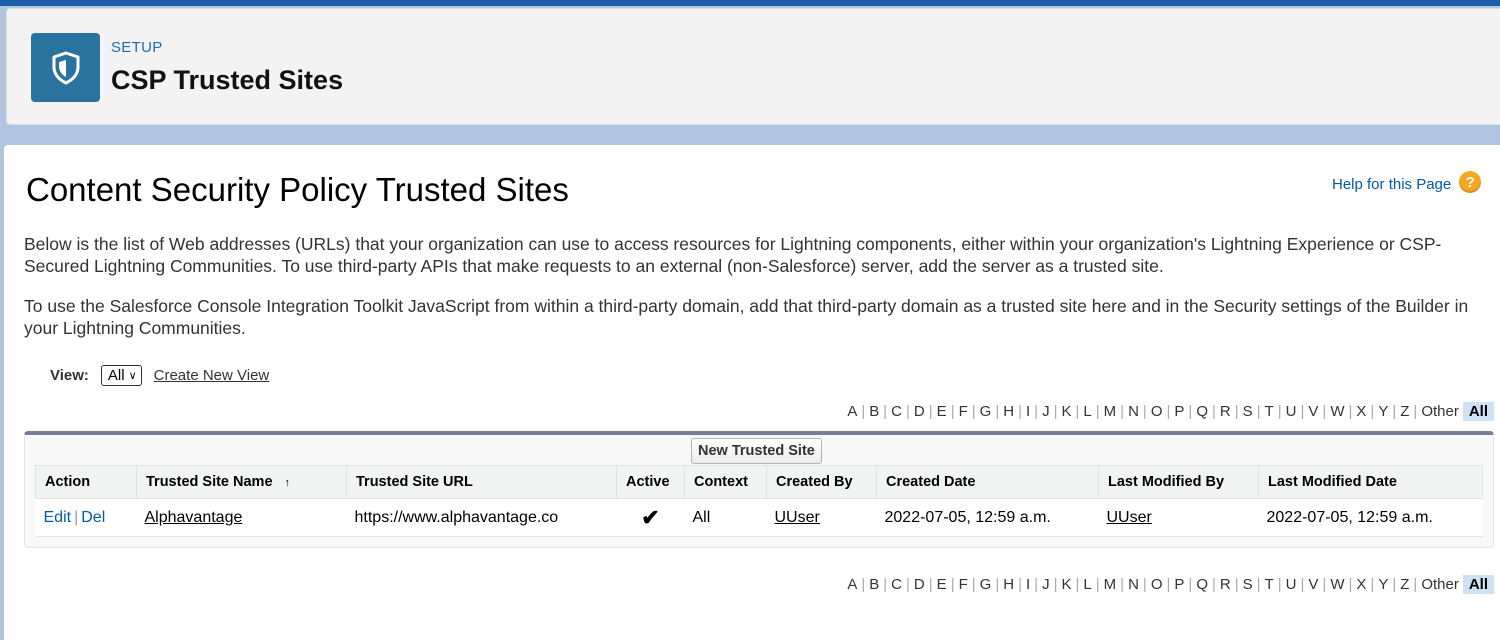 This screenshot has height=640, width=1500. Describe the element at coordinates (725, 482) in the screenshot. I see `col-context: Context` at that location.